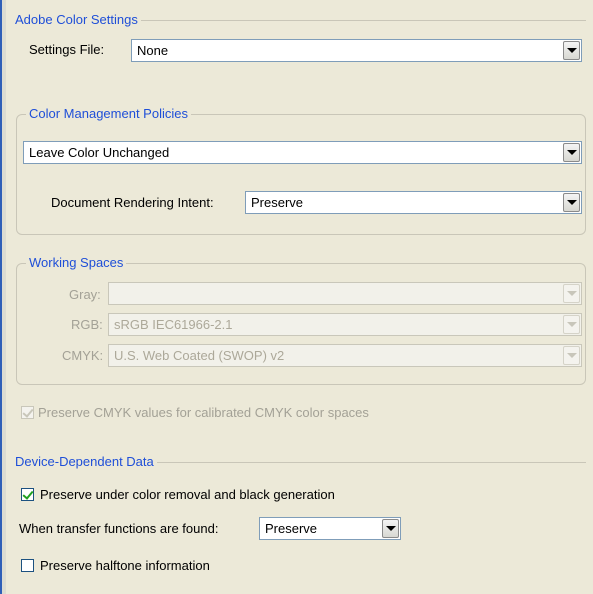 Image resolution: width=593 pixels, height=594 pixels. What do you see at coordinates (199, 355) in the screenshot?
I see `cmyk-working-space-value: U.S. Web Coated (SWOP) v2` at bounding box center [199, 355].